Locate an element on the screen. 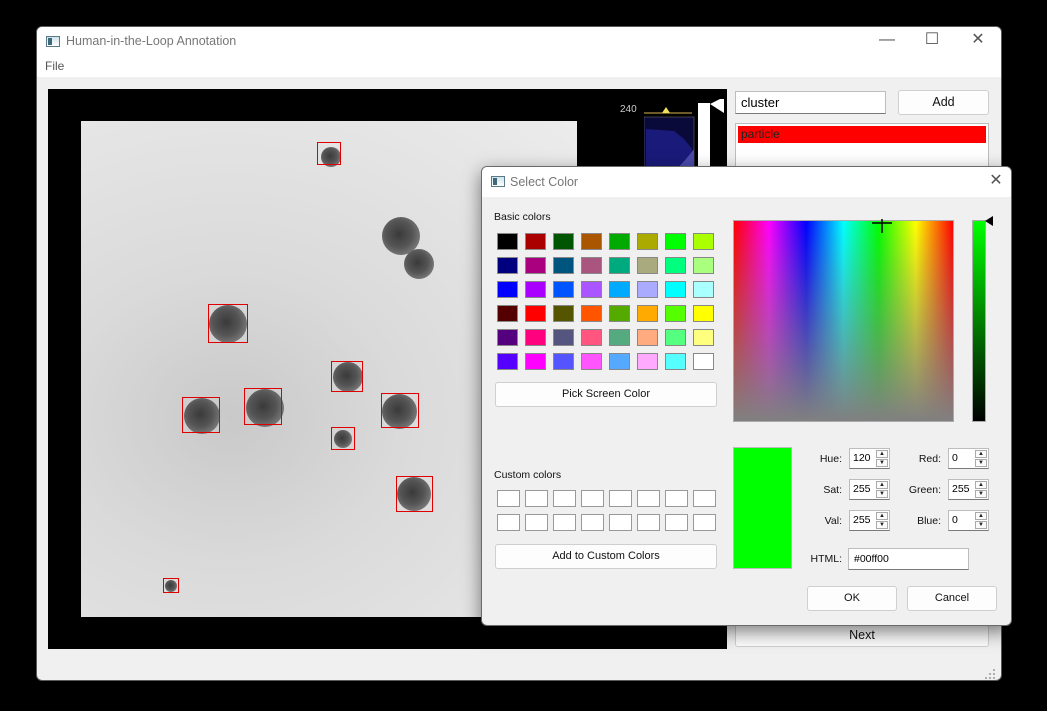 The image size is (1047, 711). val-spinbox: 255 ▲ ▼ is located at coordinates (869, 520).